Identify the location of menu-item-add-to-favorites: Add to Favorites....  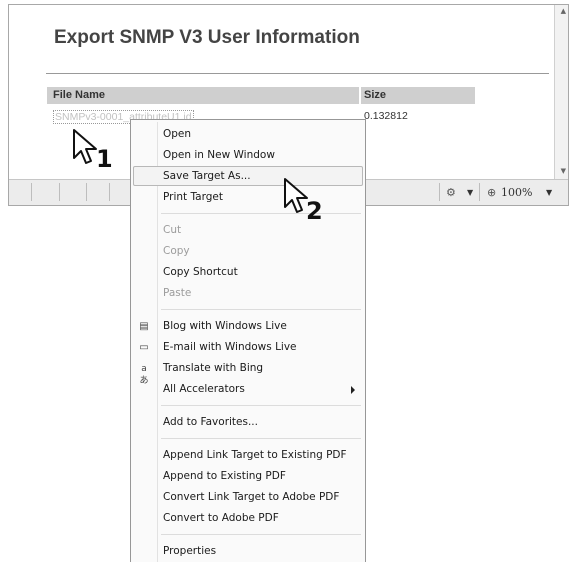
(210, 422).